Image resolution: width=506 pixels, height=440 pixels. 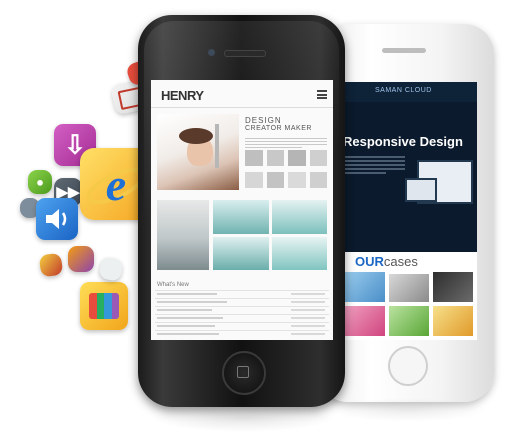 What do you see at coordinates (211, 52) in the screenshot?
I see `front-camera` at bounding box center [211, 52].